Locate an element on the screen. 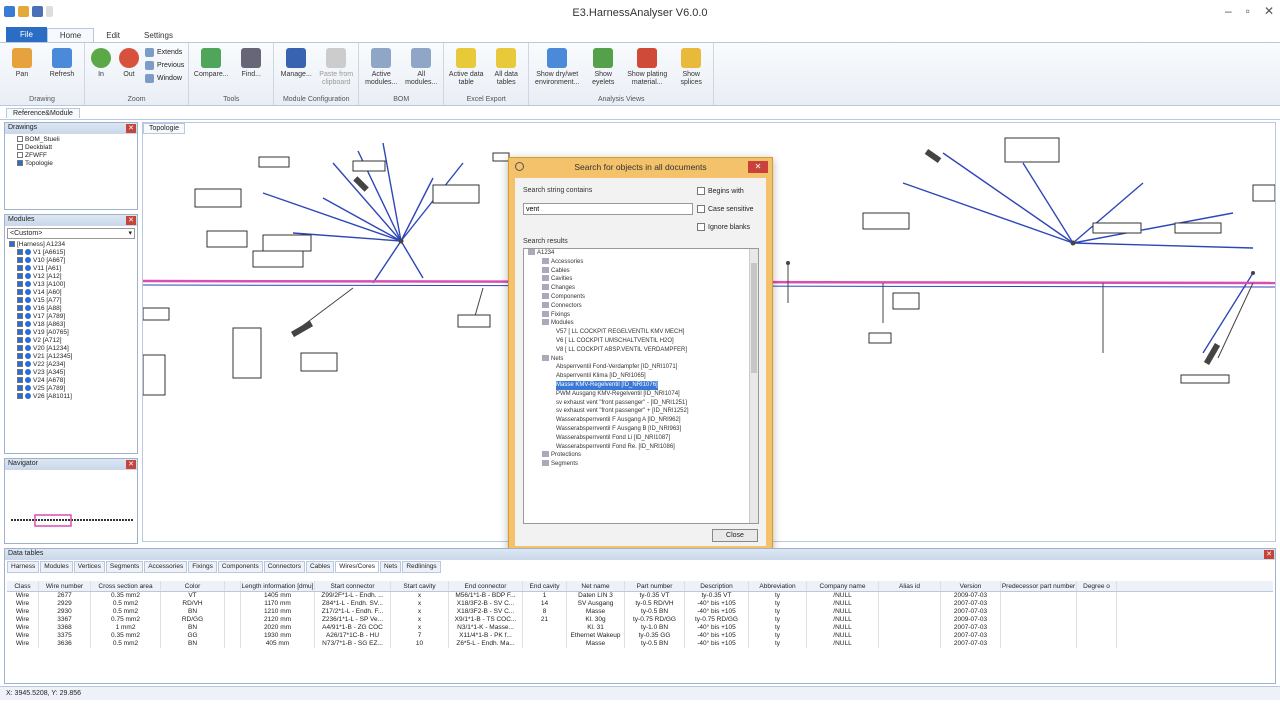 This screenshot has height=719, width=1280. tab-vertices: Vertices is located at coordinates (89, 567).